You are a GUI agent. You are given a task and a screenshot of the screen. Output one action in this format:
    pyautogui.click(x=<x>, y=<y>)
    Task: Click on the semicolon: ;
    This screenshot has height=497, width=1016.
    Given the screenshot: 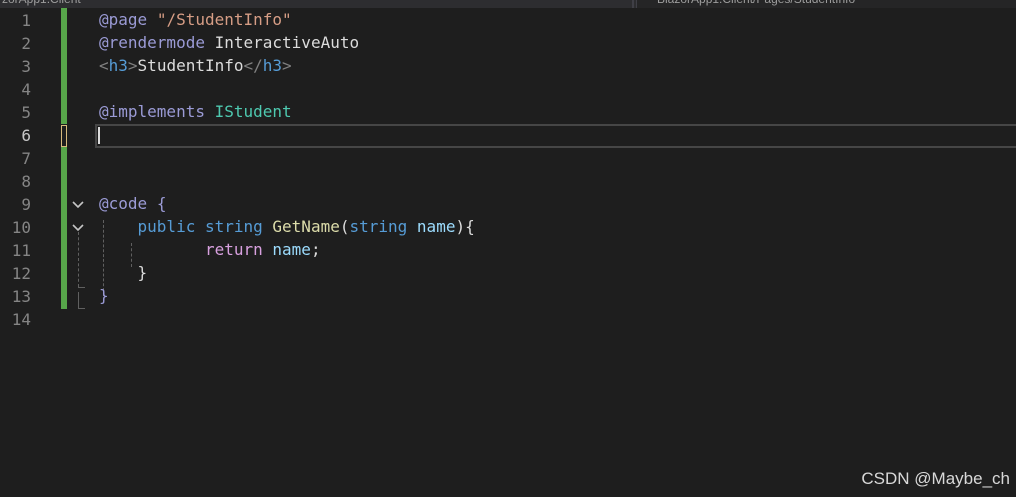 What is the action you would take?
    pyautogui.click(x=315, y=249)
    